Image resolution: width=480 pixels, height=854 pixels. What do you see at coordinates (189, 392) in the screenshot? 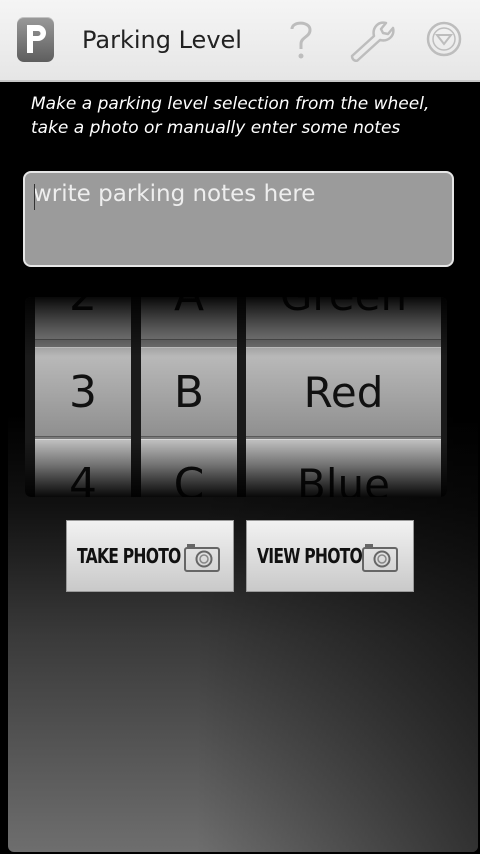
I see `letter-option-selected: B` at bounding box center [189, 392].